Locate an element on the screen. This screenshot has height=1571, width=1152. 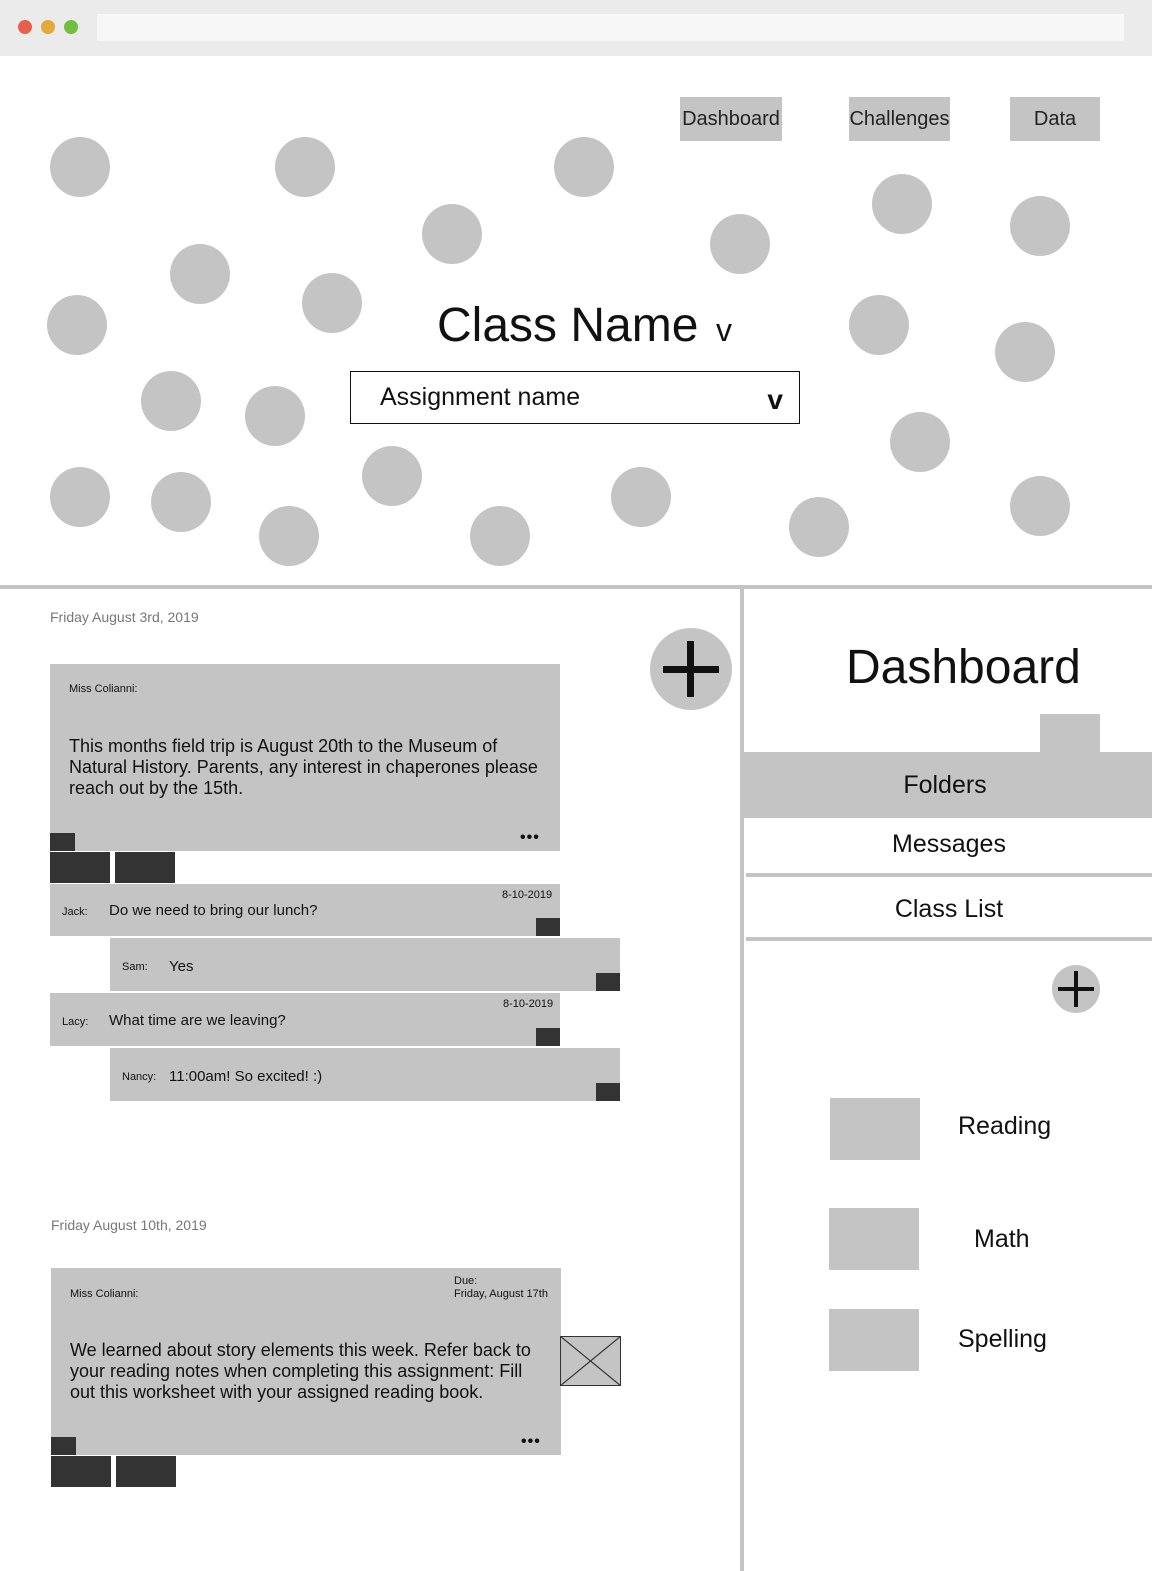
add-folder-button is located at coordinates (1076, 989).